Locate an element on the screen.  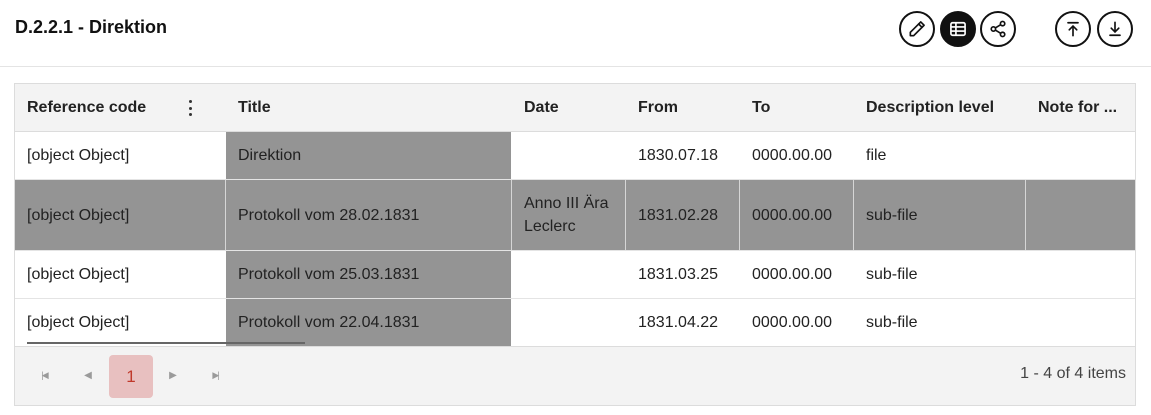
column-header-reference-code: Reference code is located at coordinates (120, 108).